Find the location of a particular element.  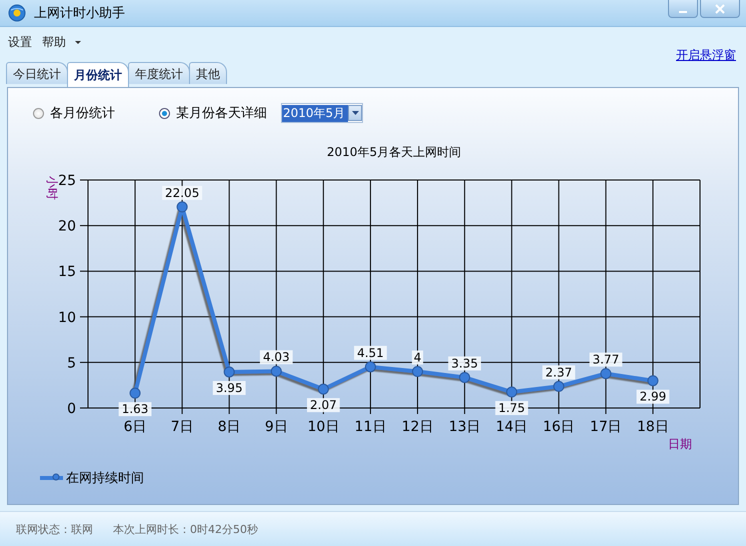

x-tick-label: 13日 is located at coordinates (464, 427).